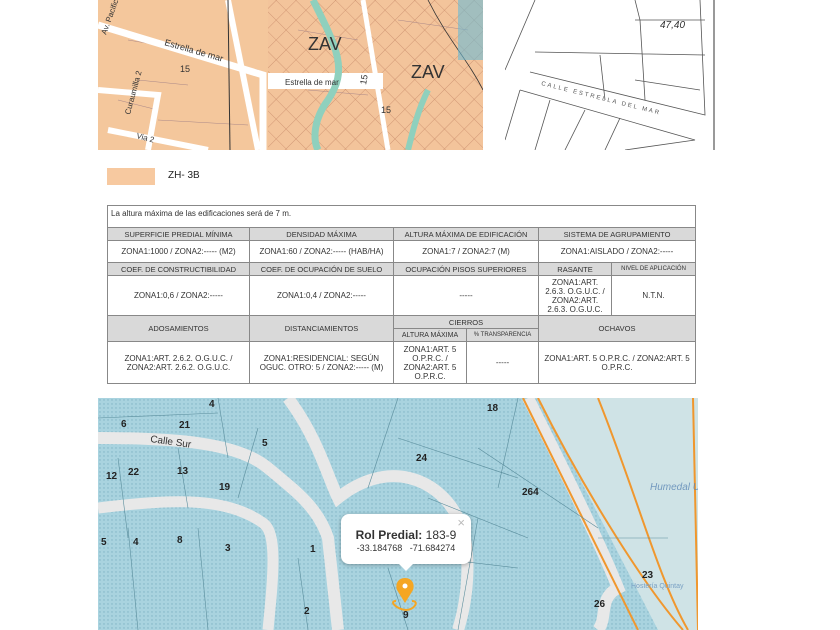 Image resolution: width=840 pixels, height=630 pixels. I want to click on header-cell: CIERROS, so click(466, 322).